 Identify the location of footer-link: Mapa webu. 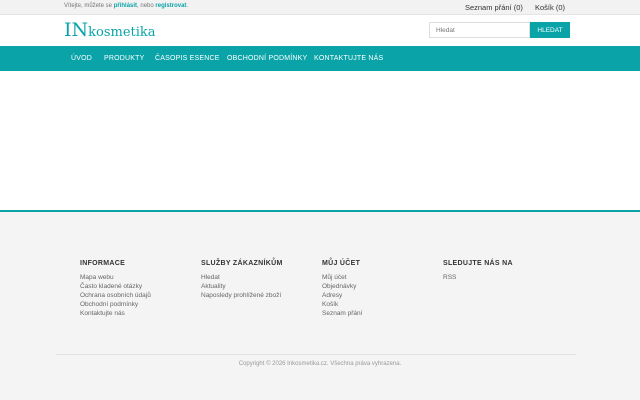
(115, 277).